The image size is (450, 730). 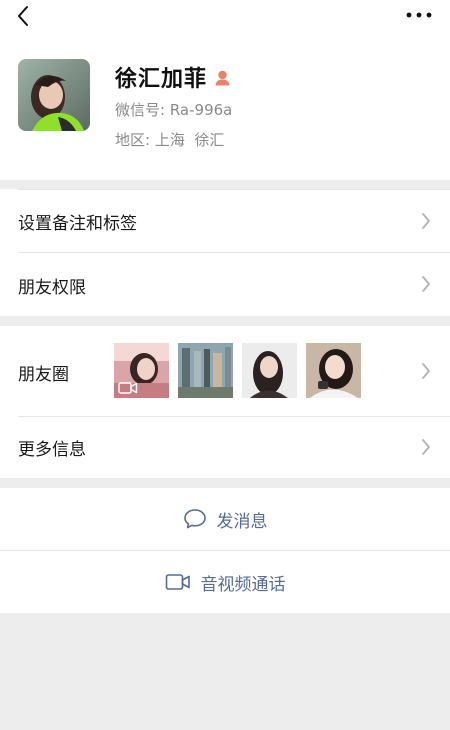 What do you see at coordinates (194, 519) in the screenshot?
I see `chat-bubble-icon` at bounding box center [194, 519].